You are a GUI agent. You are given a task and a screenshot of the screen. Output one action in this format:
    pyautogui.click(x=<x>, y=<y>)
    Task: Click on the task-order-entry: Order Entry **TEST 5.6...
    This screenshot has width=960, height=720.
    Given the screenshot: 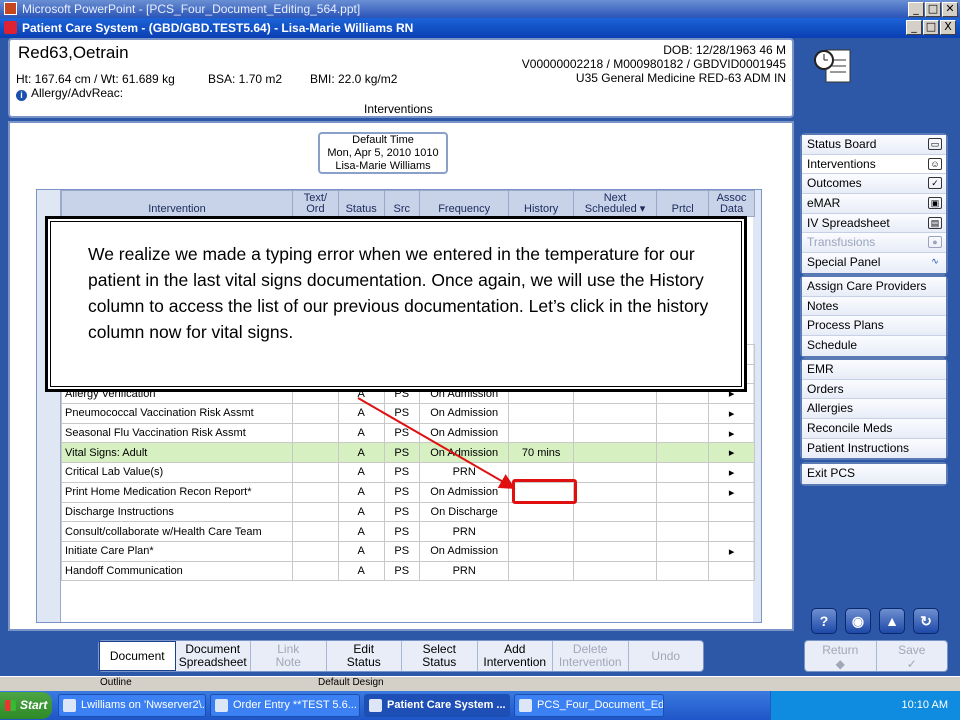 What is the action you would take?
    pyautogui.click(x=285, y=705)
    